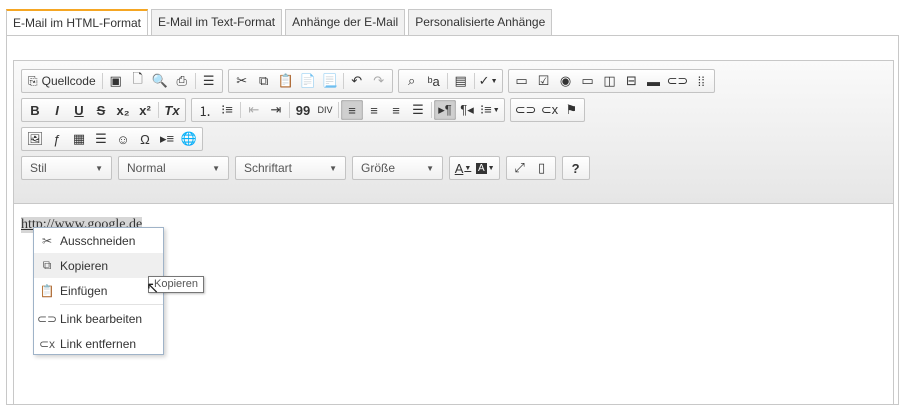 The image size is (910, 405). Describe the element at coordinates (463, 168) in the screenshot. I see `text-color-icon: A ▼` at that location.